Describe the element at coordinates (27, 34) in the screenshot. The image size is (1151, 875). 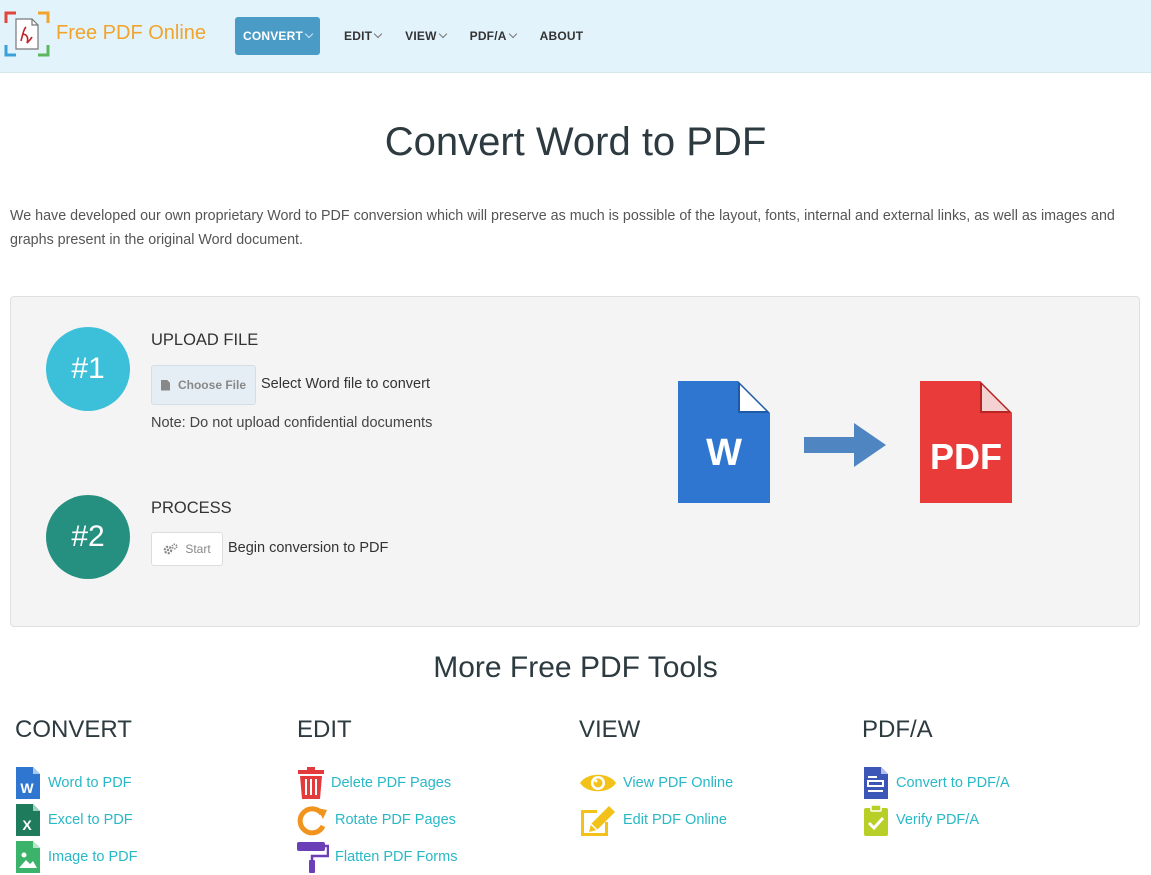
I see `logo-icon` at that location.